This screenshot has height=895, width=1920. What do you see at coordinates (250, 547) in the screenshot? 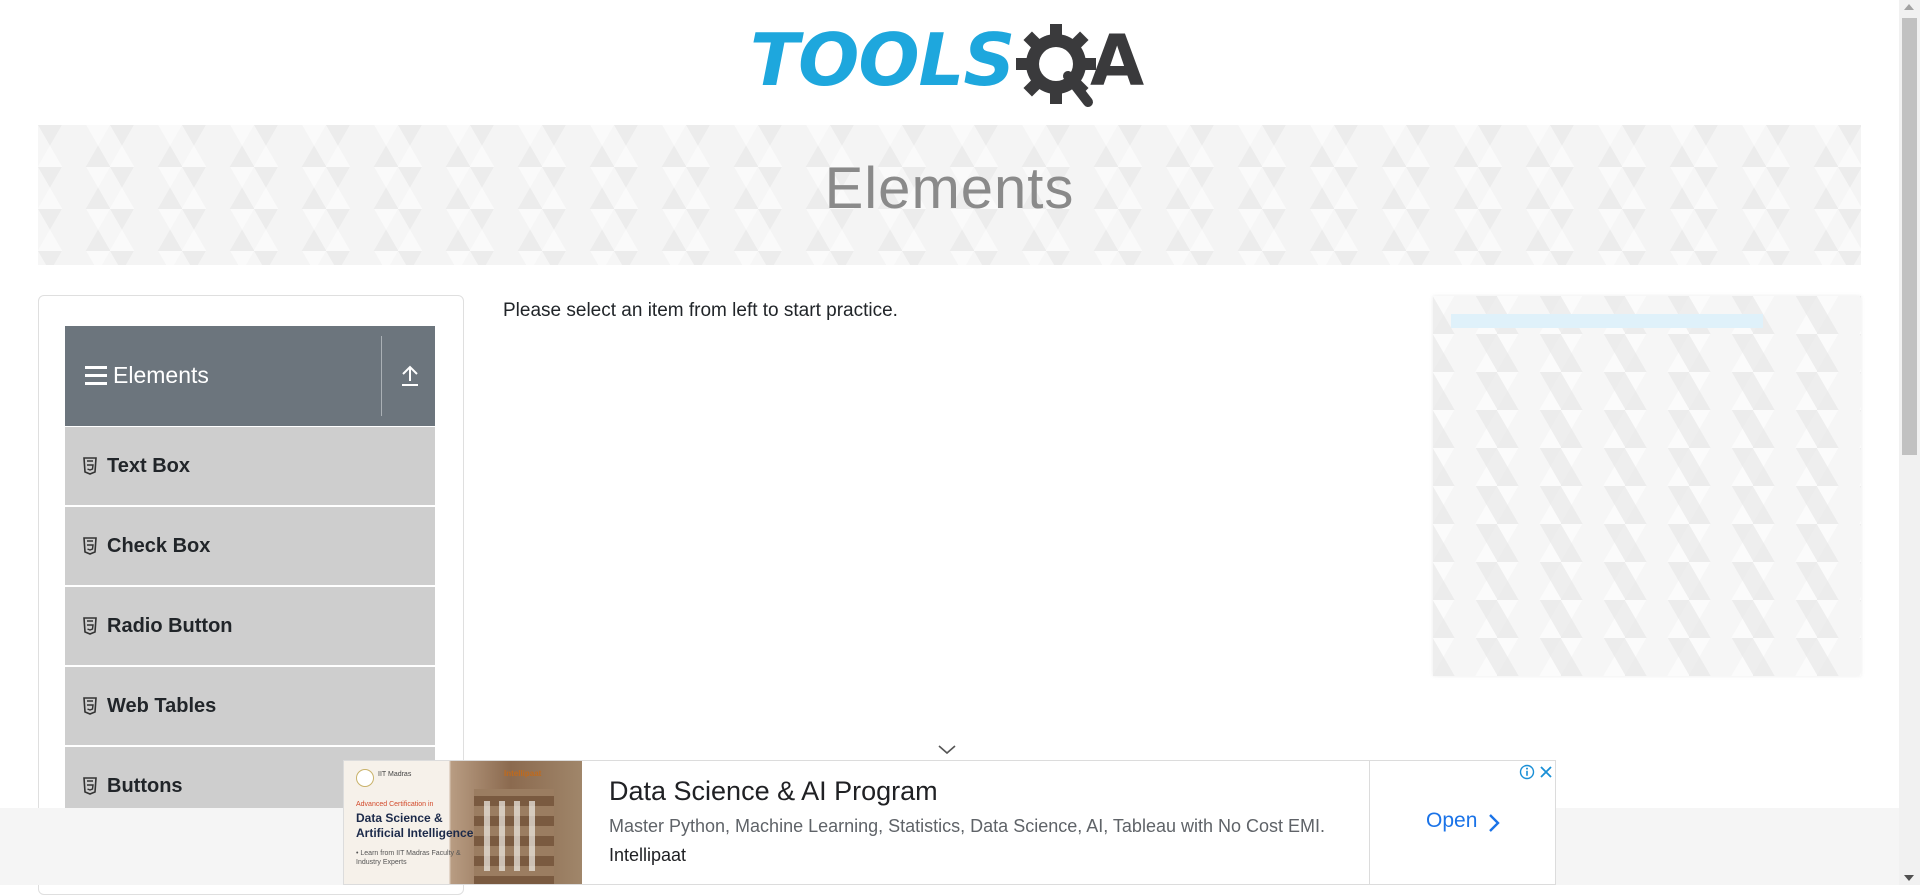
I see `sidebar-item-check-box: Check Box` at bounding box center [250, 547].